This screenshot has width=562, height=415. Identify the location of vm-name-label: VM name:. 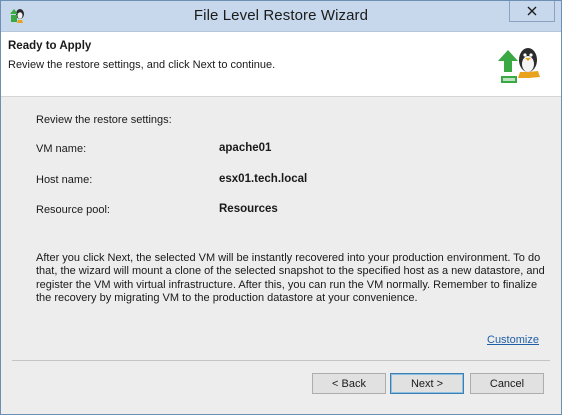
(61, 149).